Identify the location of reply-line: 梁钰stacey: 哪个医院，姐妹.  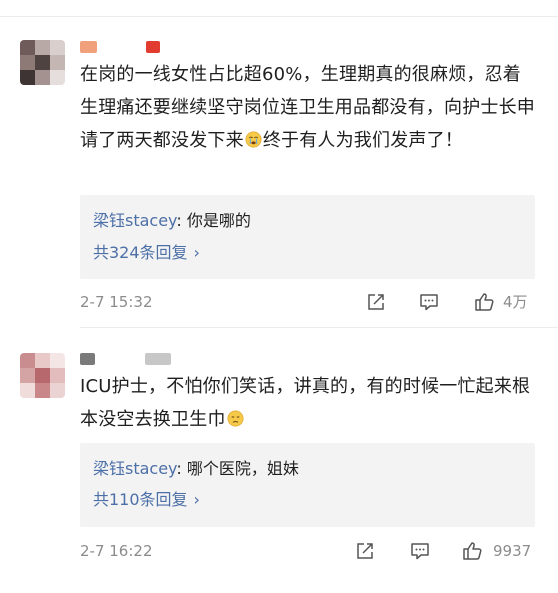
(196, 469).